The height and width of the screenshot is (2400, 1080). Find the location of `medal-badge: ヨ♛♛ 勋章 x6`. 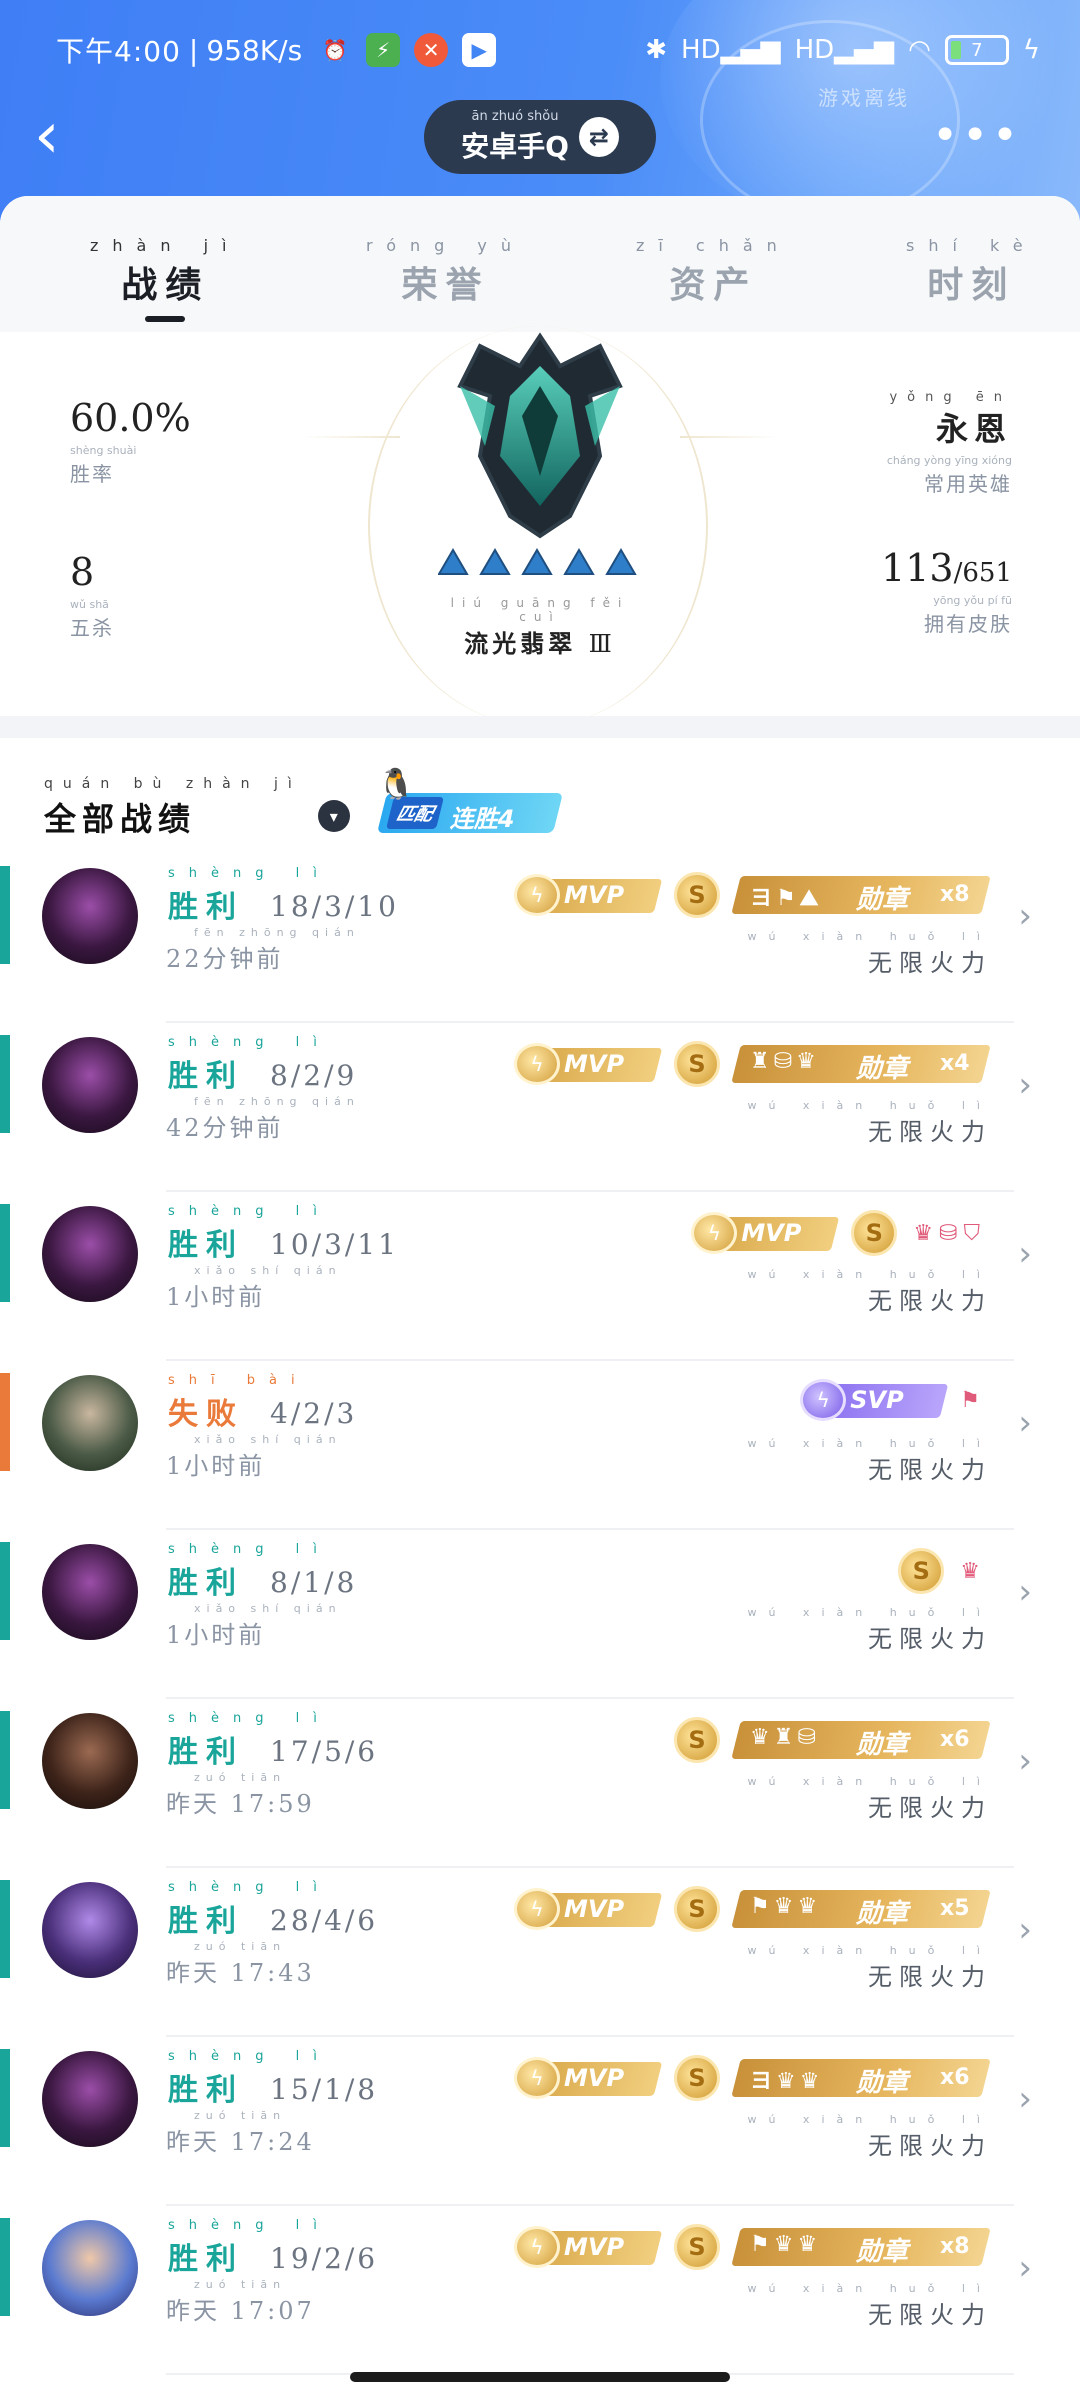

medal-badge: ヨ♛♛ 勋章 x6 is located at coordinates (861, 2078).